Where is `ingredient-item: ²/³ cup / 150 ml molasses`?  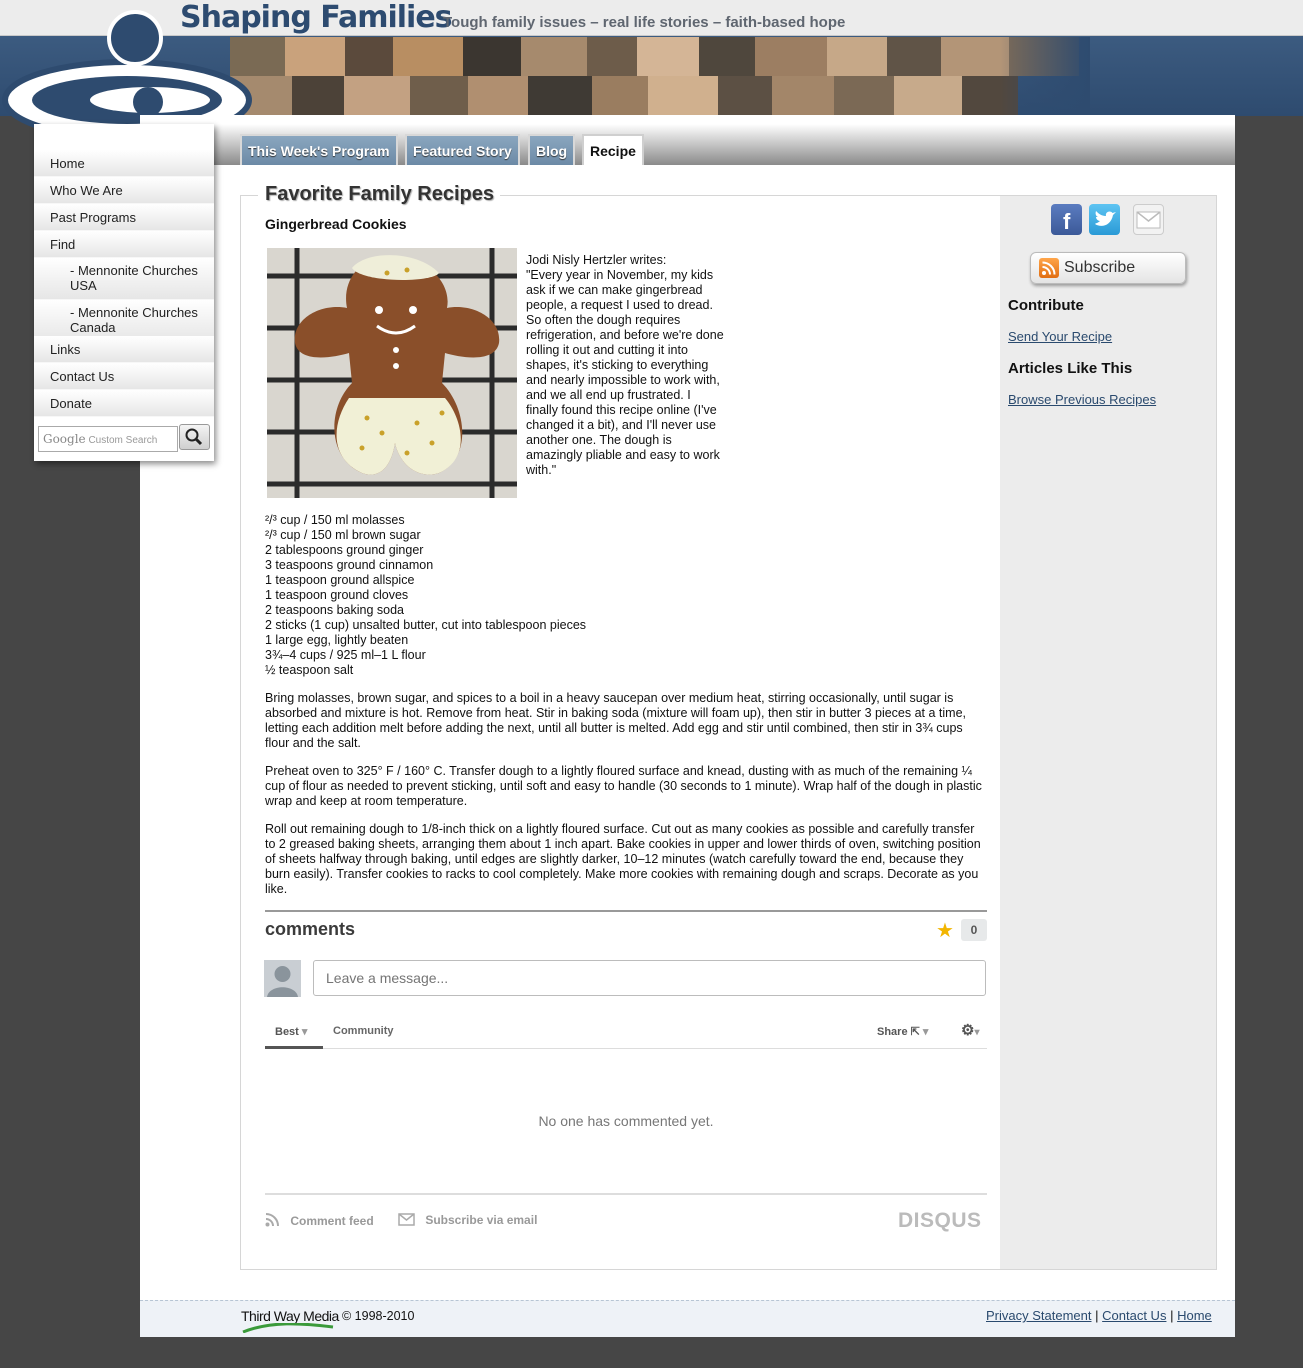
ingredient-item: ²/³ cup / 150 ml molasses is located at coordinates (335, 520).